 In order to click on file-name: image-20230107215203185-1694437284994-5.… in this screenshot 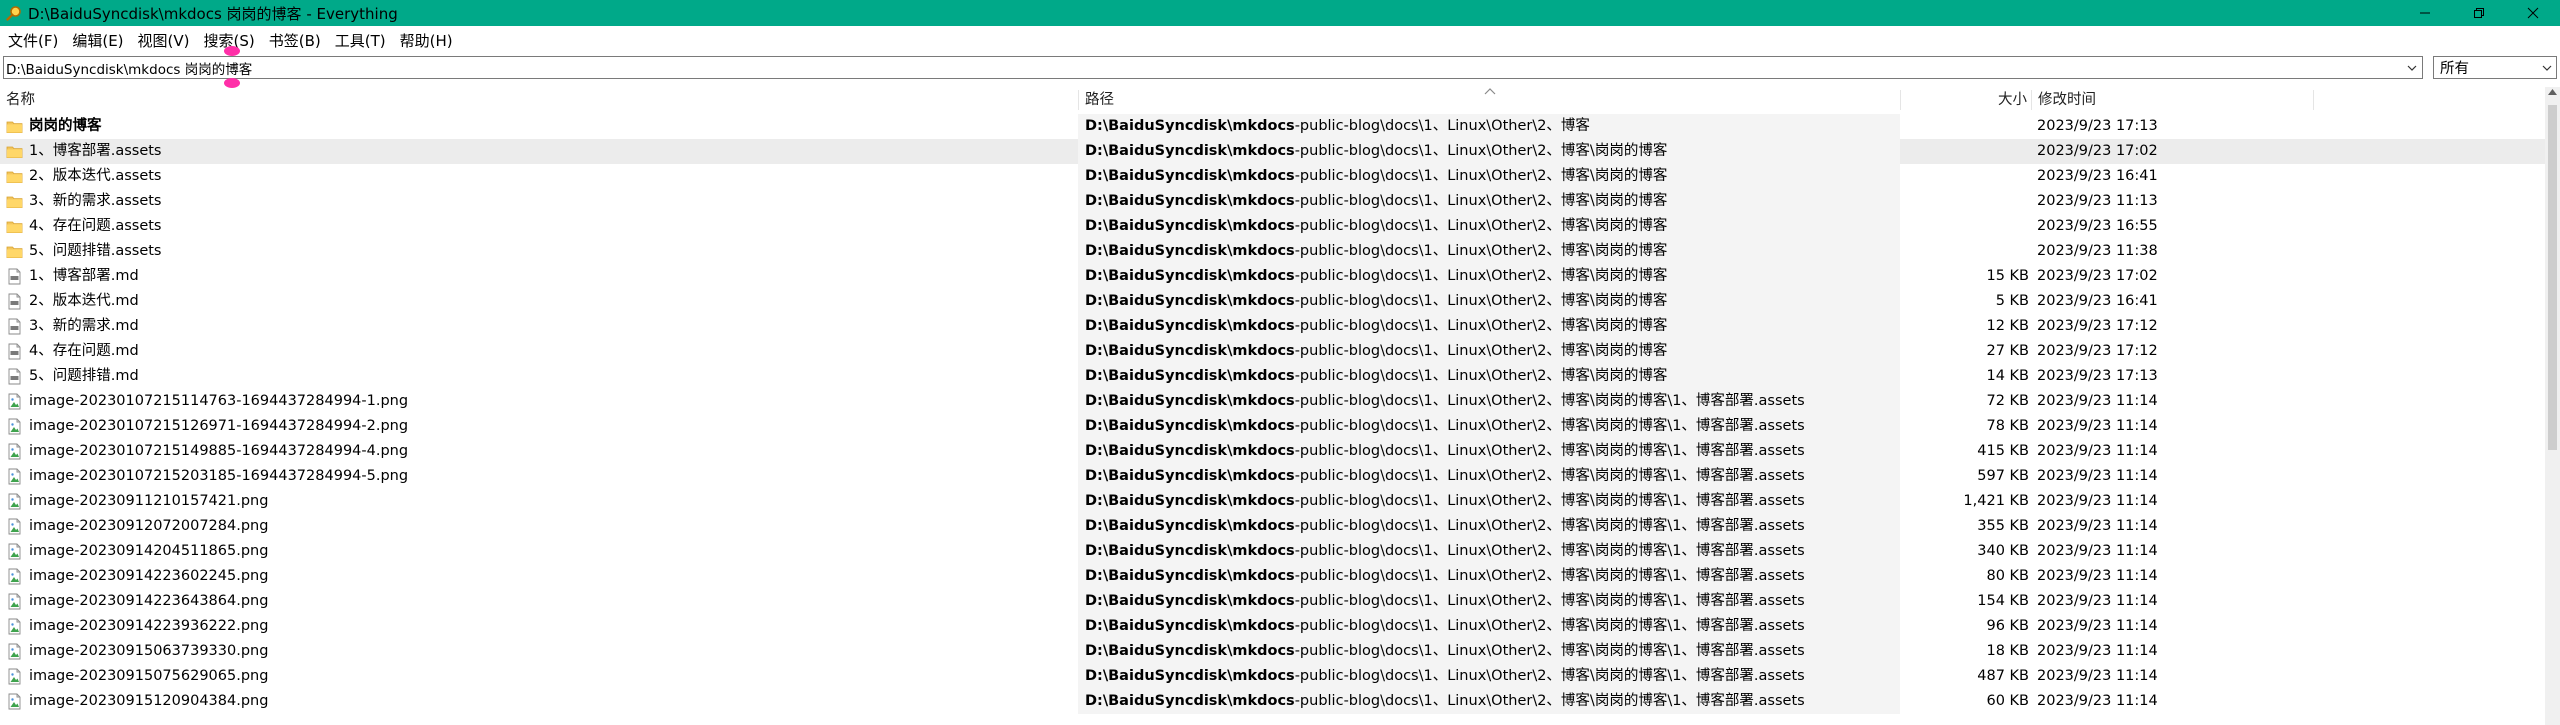, I will do `click(219, 476)`.